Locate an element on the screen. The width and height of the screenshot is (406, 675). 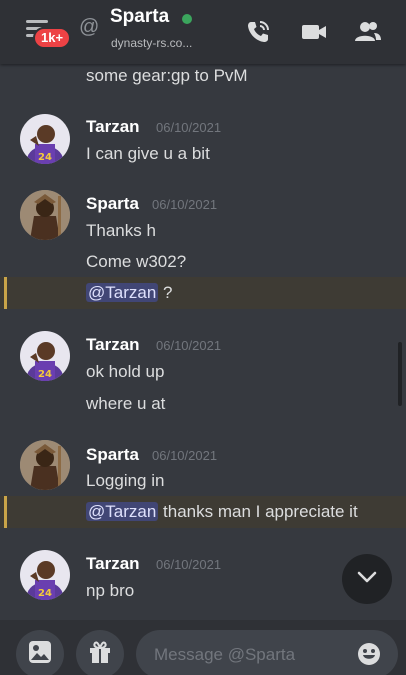
mention-message-row: @Tarzan ? is located at coordinates (203, 293).